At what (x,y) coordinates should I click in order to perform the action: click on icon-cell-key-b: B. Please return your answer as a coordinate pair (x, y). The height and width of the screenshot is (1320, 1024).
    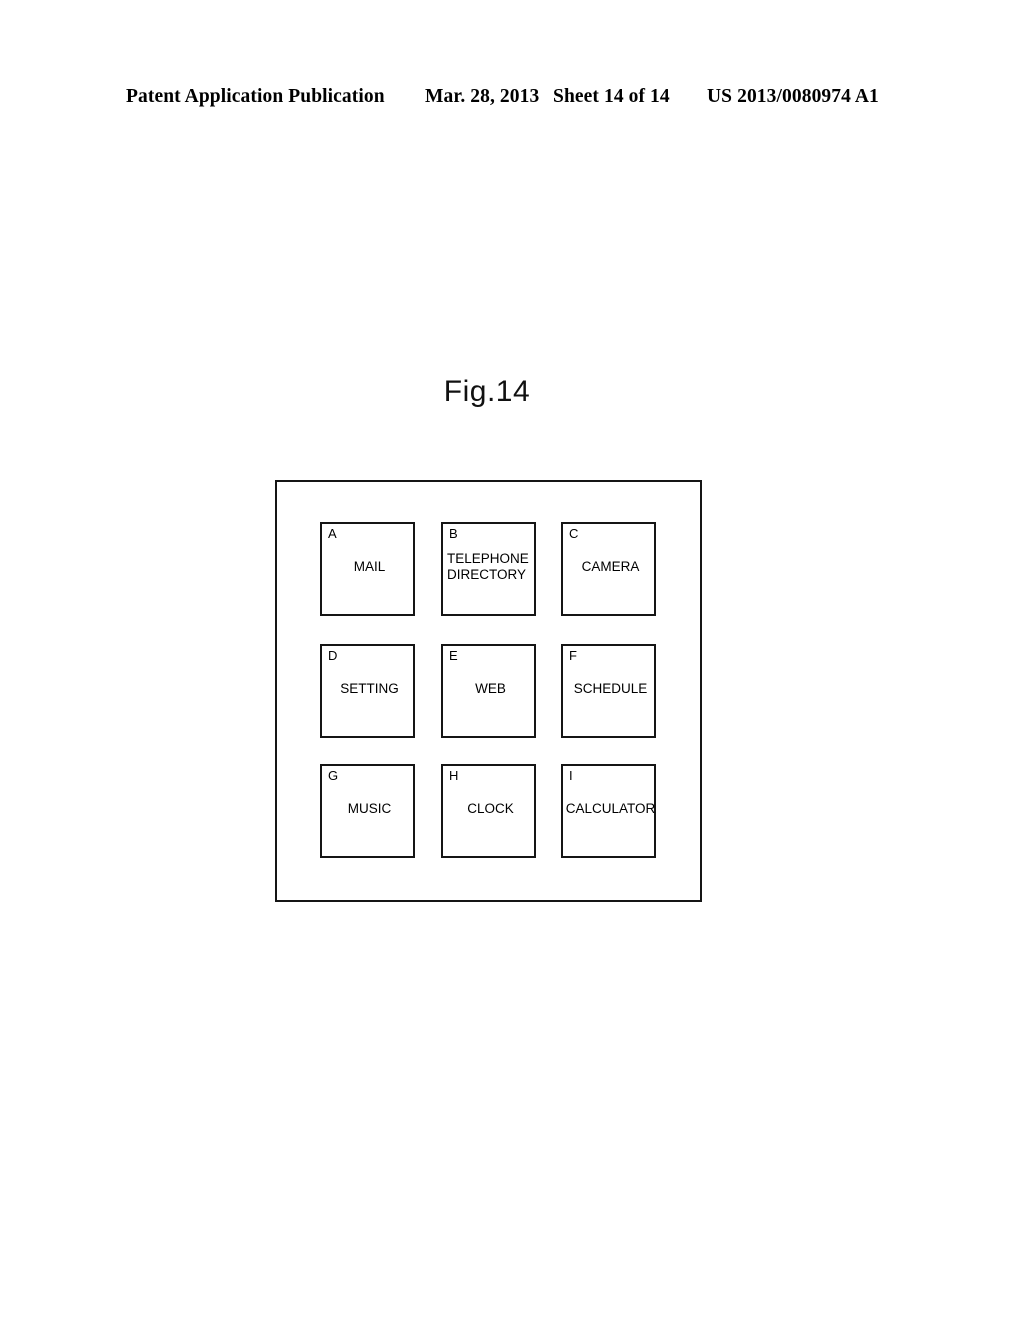
    Looking at the image, I should click on (453, 533).